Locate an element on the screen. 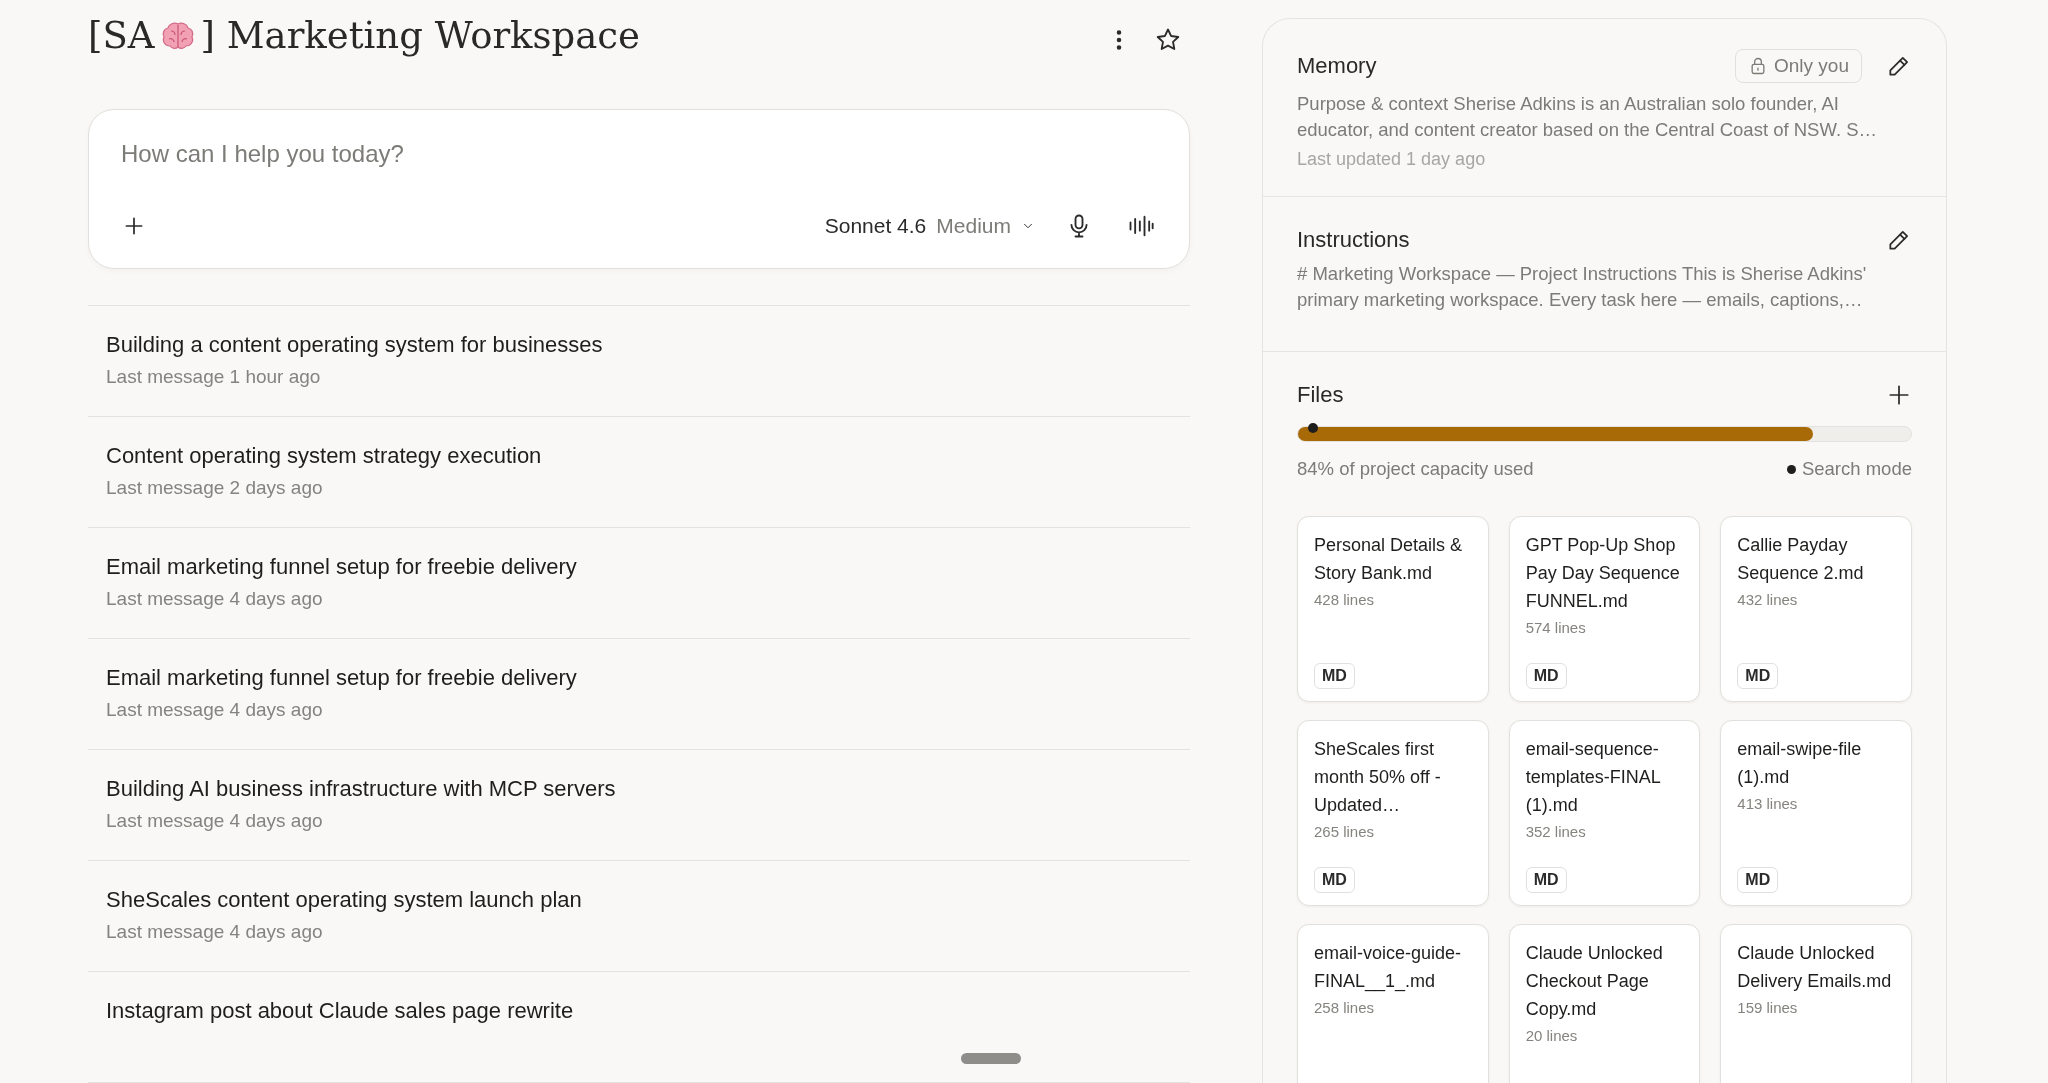  visibility-badge: Only you is located at coordinates (1798, 66).